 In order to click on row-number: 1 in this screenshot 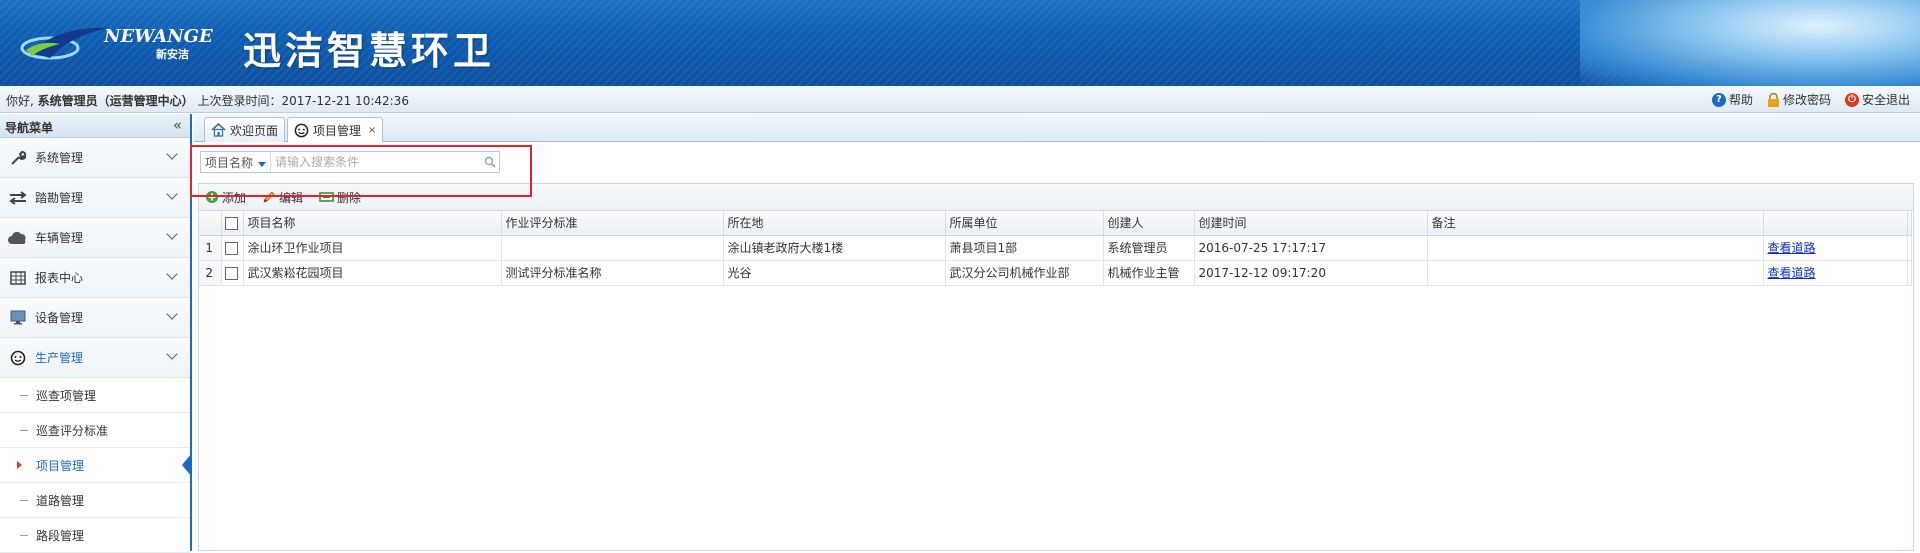, I will do `click(210, 248)`.